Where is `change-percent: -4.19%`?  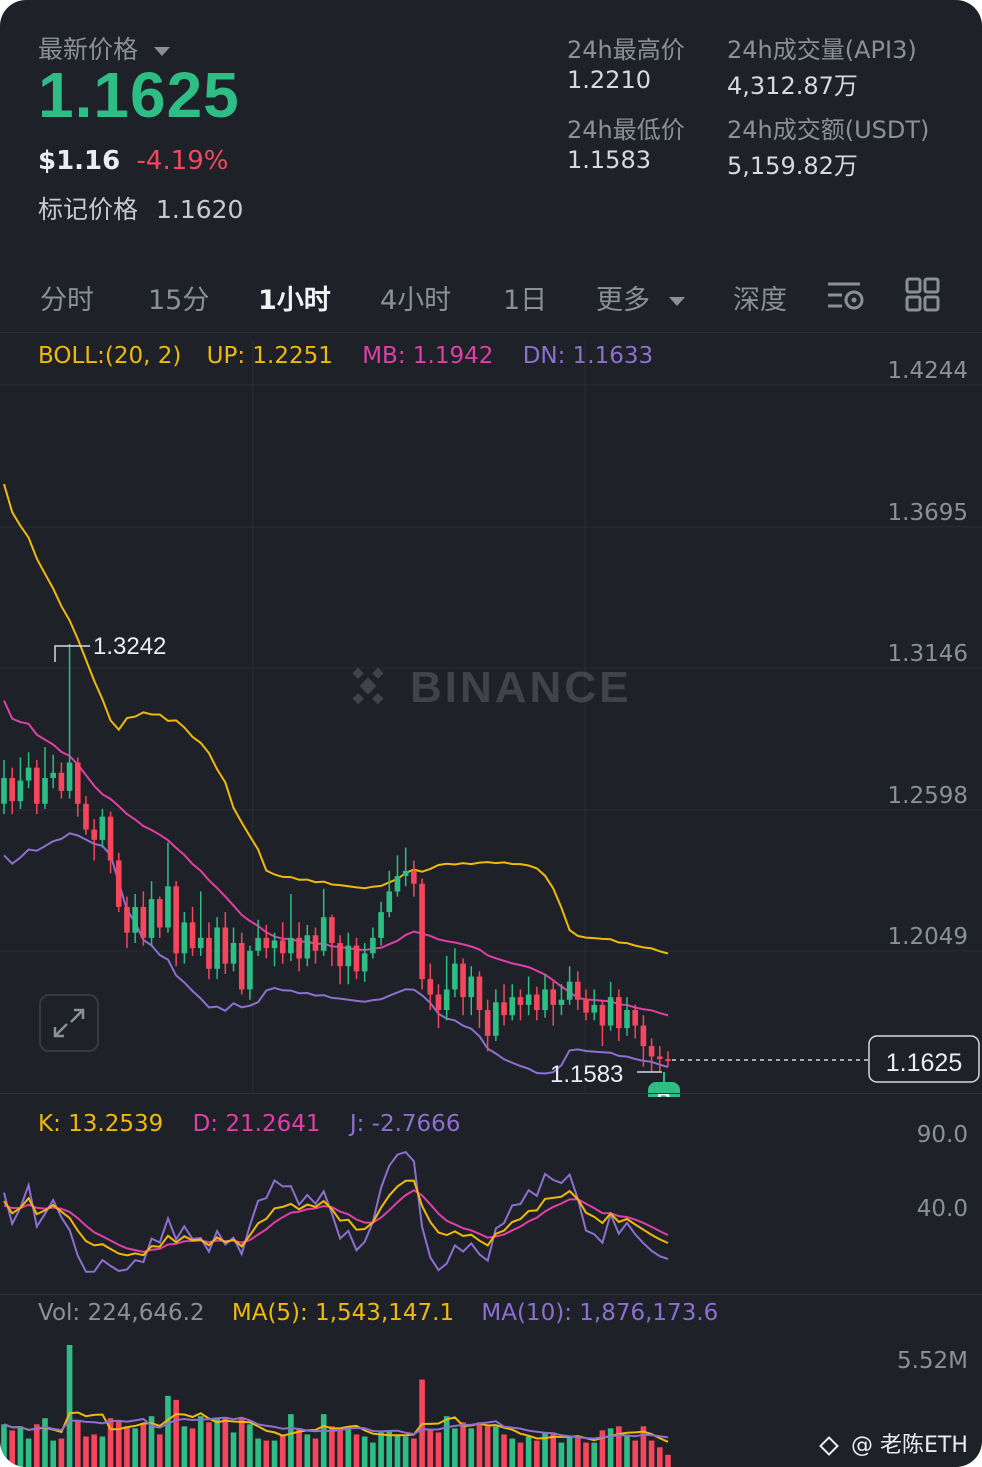 change-percent: -4.19% is located at coordinates (182, 161).